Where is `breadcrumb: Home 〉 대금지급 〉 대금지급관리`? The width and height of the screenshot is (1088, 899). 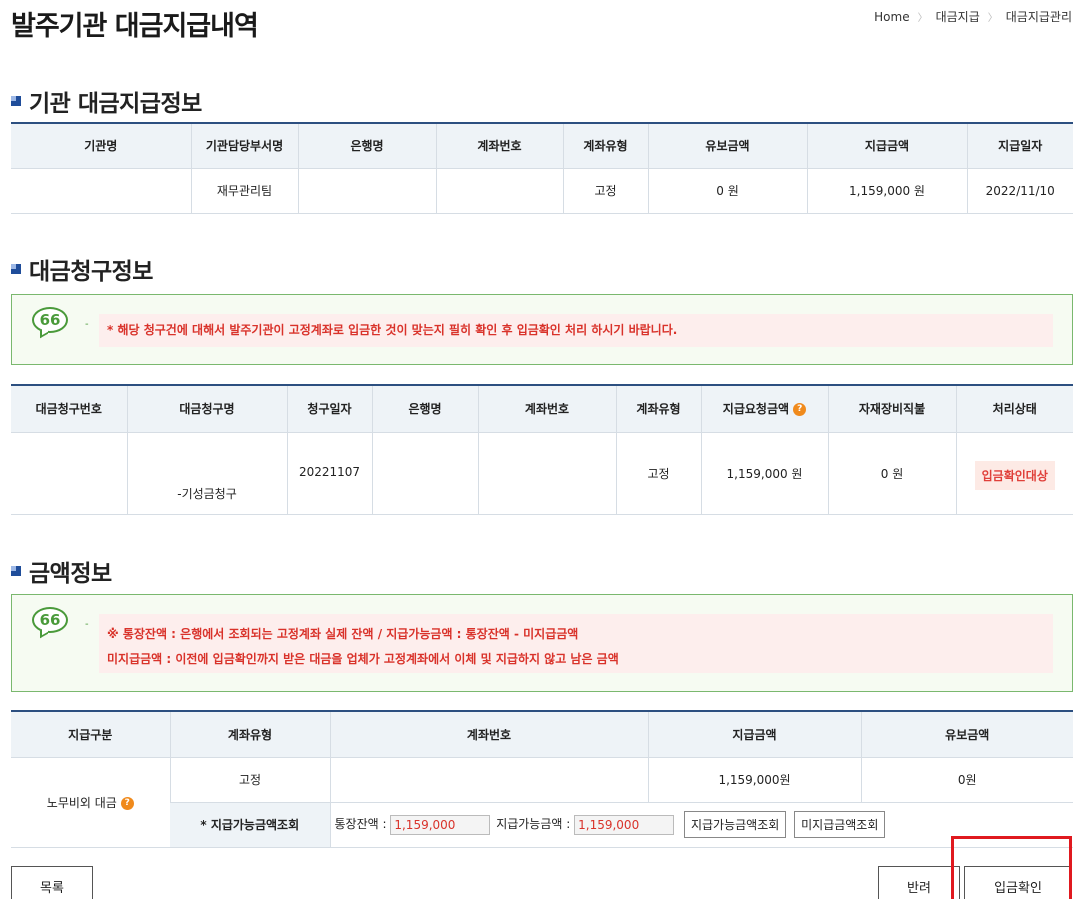 breadcrumb: Home 〉 대금지급 〉 대금지급관리 is located at coordinates (973, 16).